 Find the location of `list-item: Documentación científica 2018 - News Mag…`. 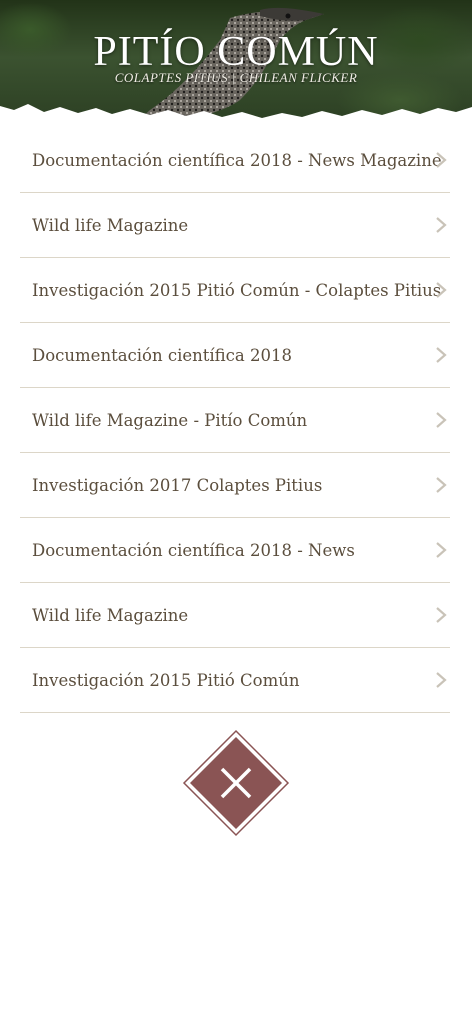

list-item: Documentación científica 2018 - News Mag… is located at coordinates (235, 160).